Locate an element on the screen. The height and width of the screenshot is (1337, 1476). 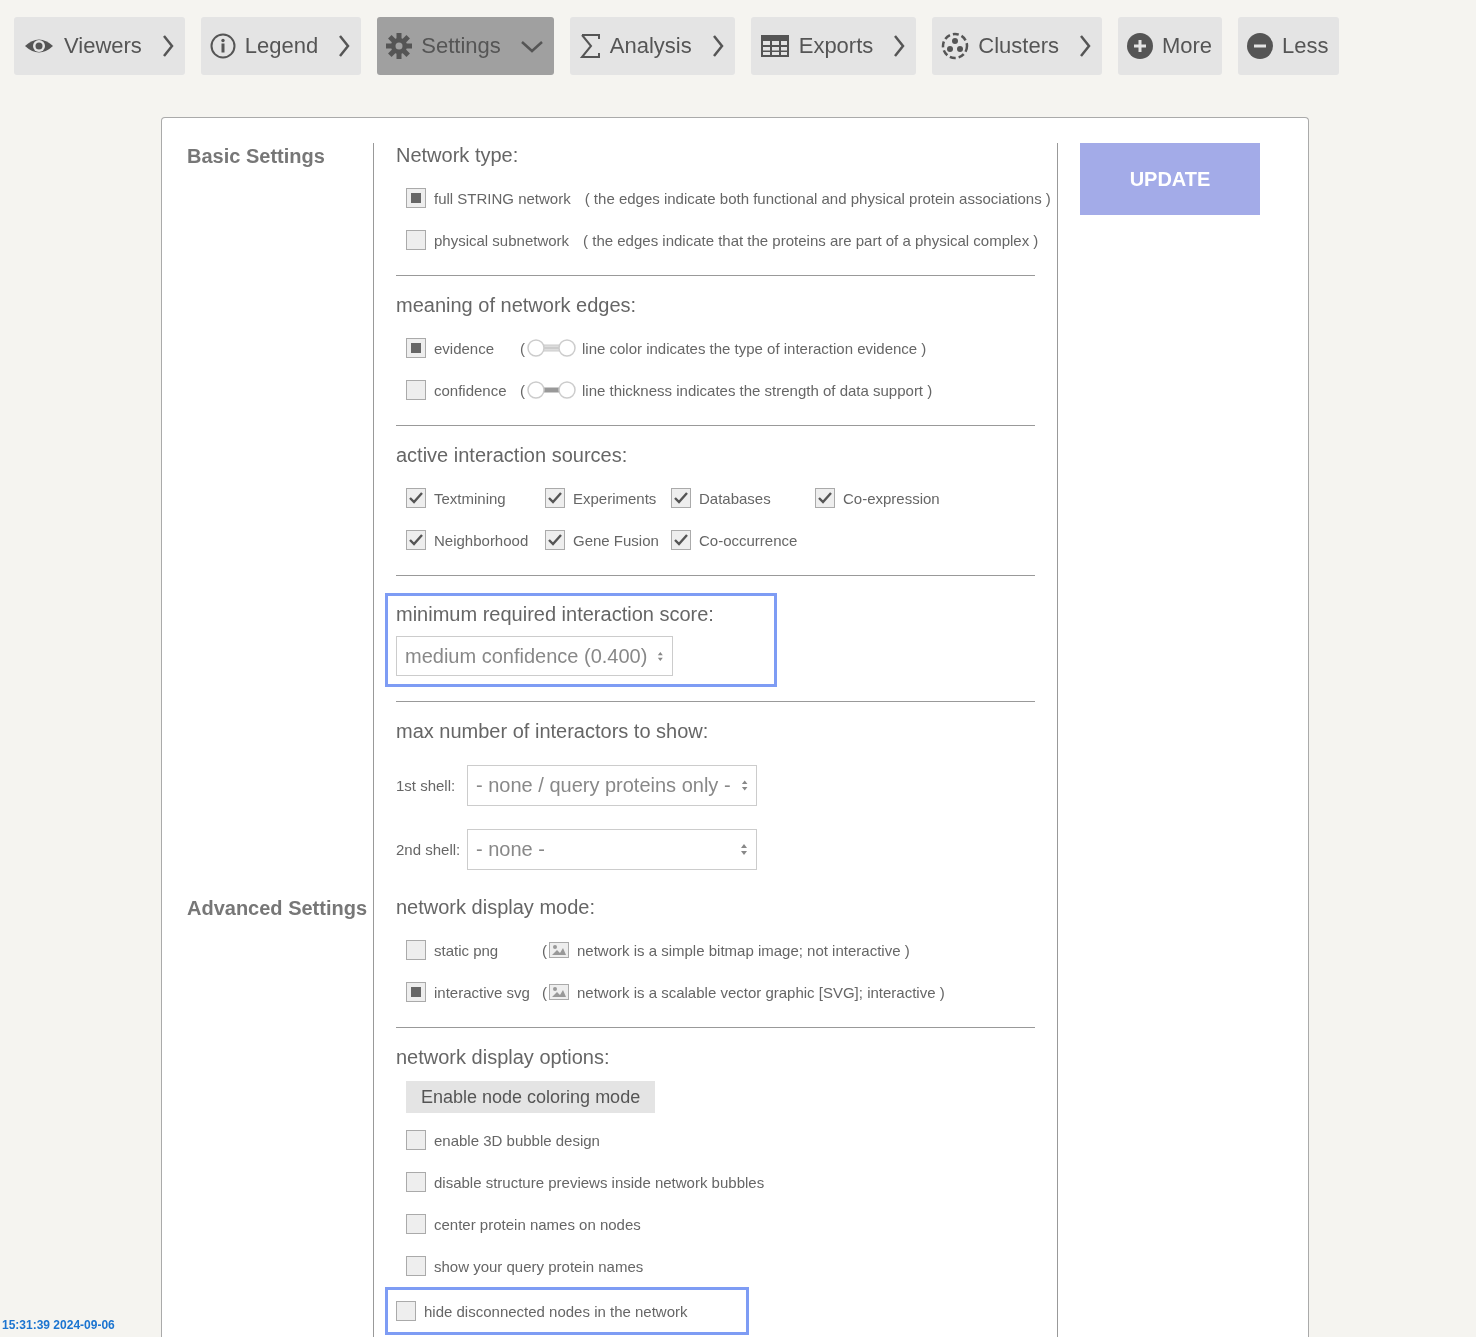
toolbar-button: Exports is located at coordinates (833, 46).